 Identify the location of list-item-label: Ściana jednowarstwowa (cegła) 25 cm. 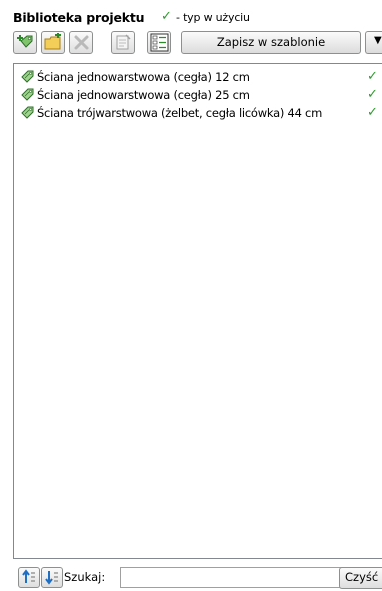
(143, 95).